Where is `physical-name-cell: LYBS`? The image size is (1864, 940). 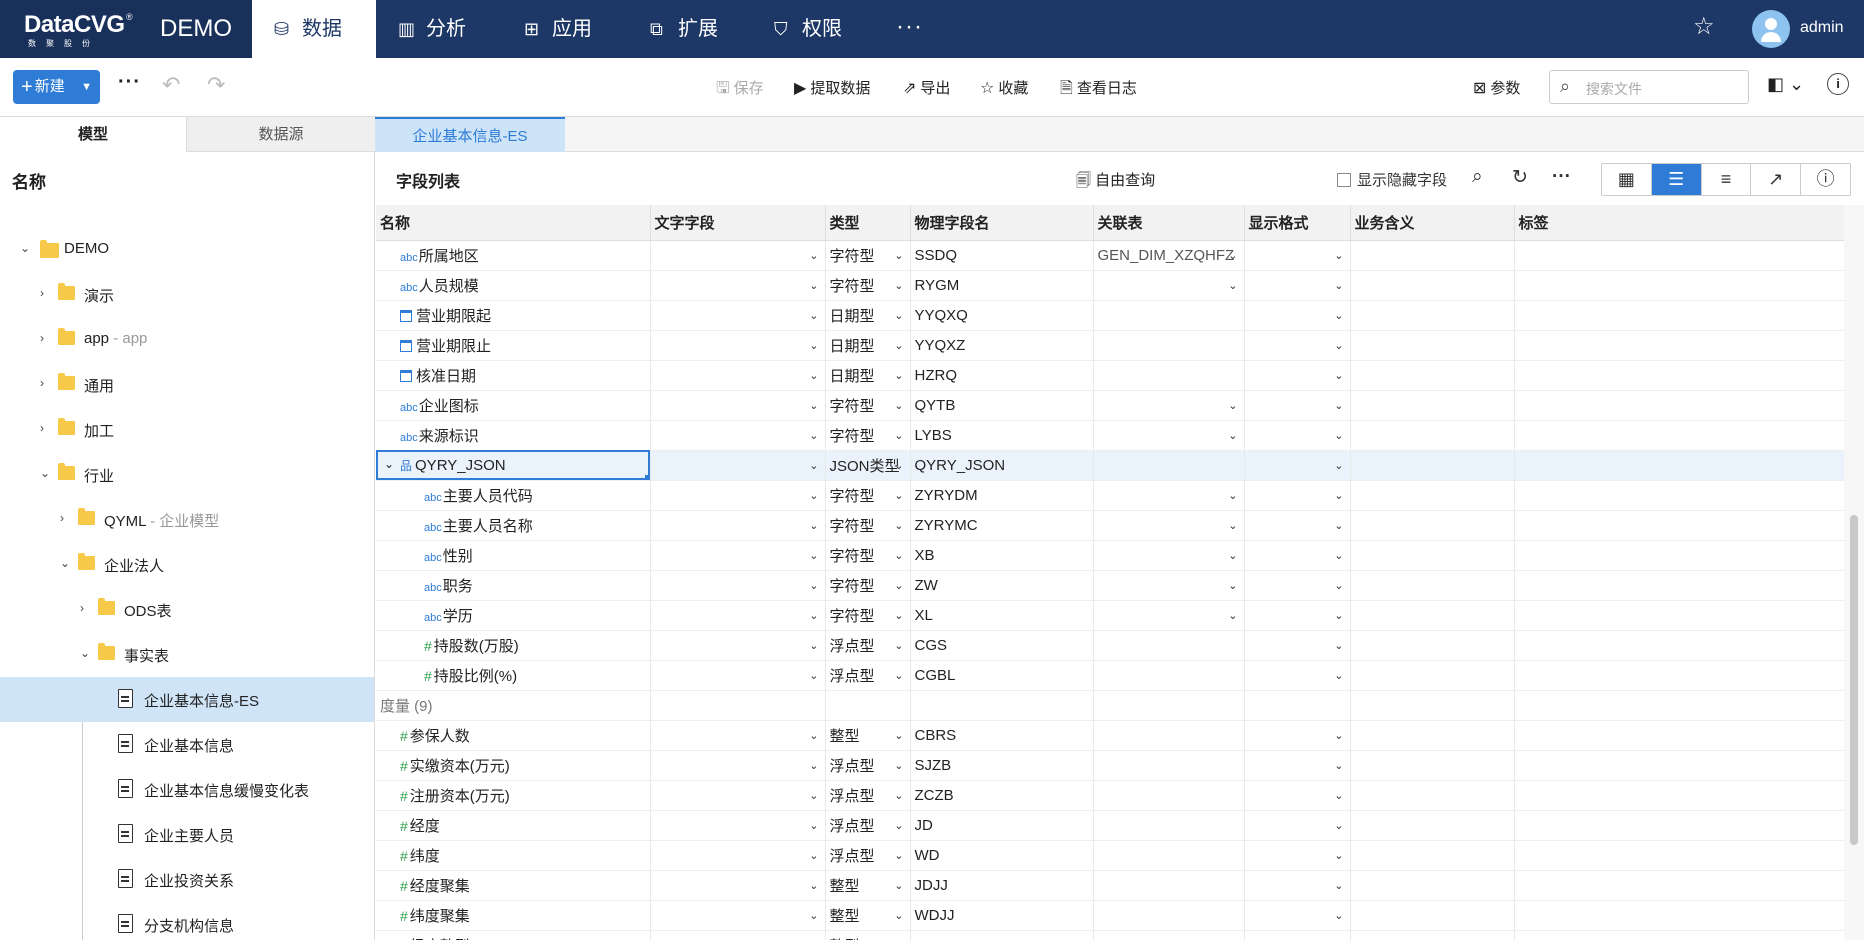
physical-name-cell: LYBS is located at coordinates (1002, 435).